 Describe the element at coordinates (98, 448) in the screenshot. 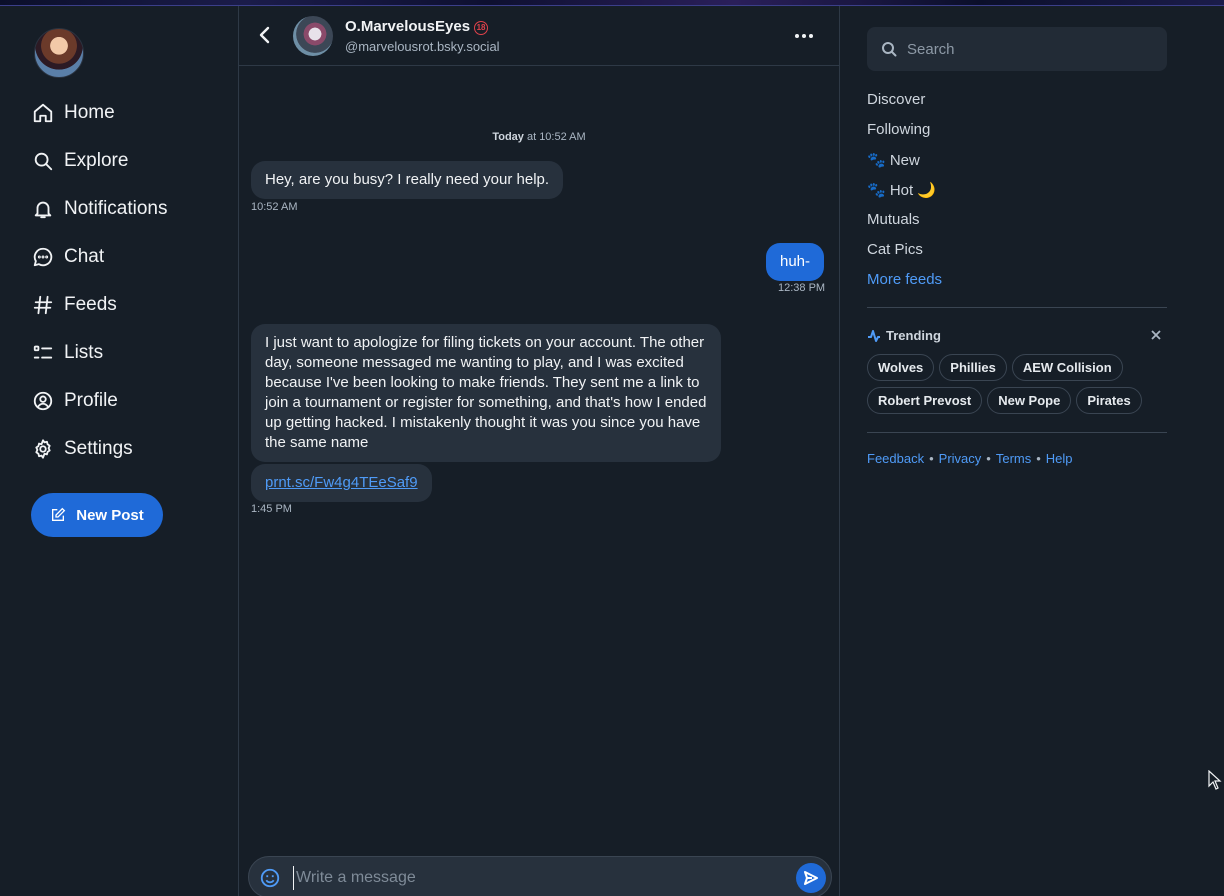

I see `nav-settings-label: Settings` at that location.